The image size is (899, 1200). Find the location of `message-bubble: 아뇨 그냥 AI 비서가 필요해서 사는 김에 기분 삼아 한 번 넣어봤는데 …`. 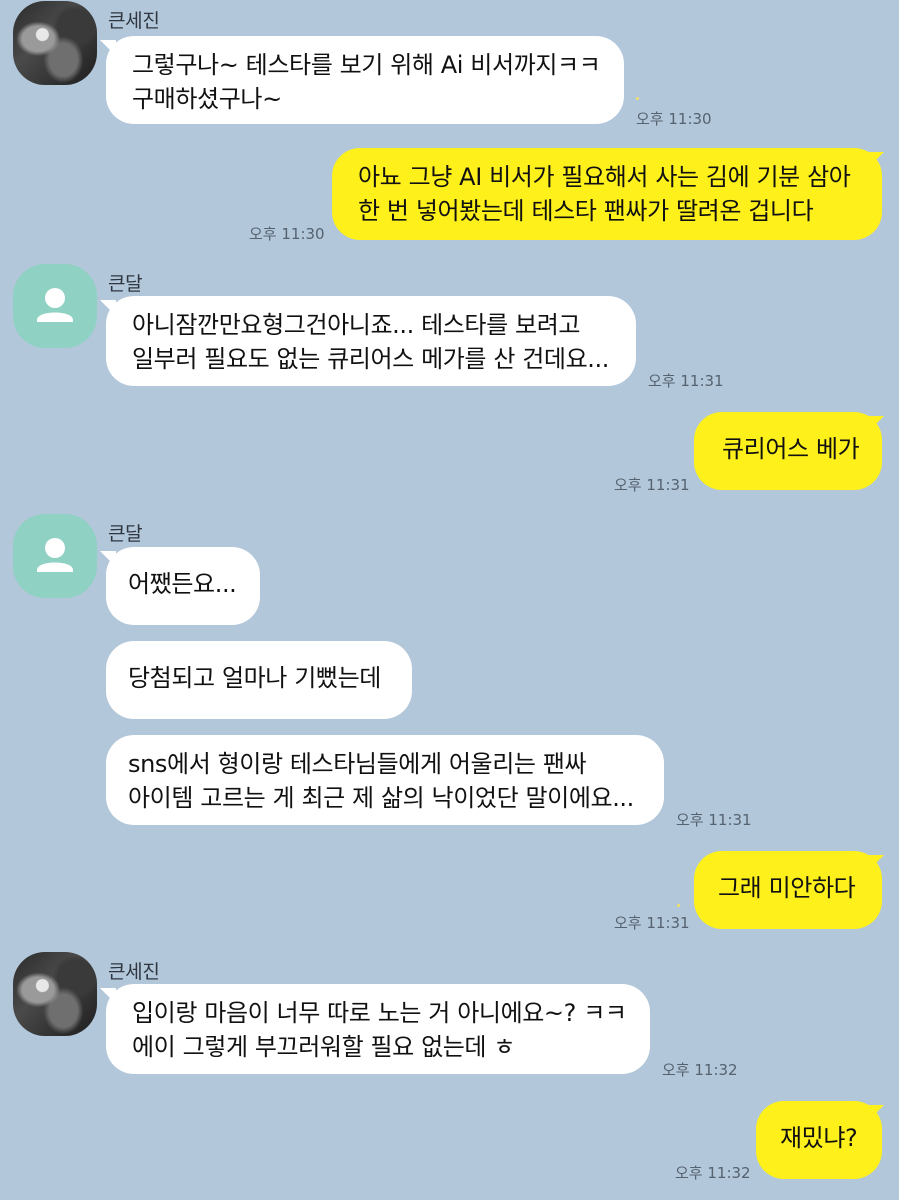

message-bubble: 아뇨 그냥 AI 비서가 필요해서 사는 김에 기분 삼아 한 번 넣어봤는데 … is located at coordinates (607, 194).